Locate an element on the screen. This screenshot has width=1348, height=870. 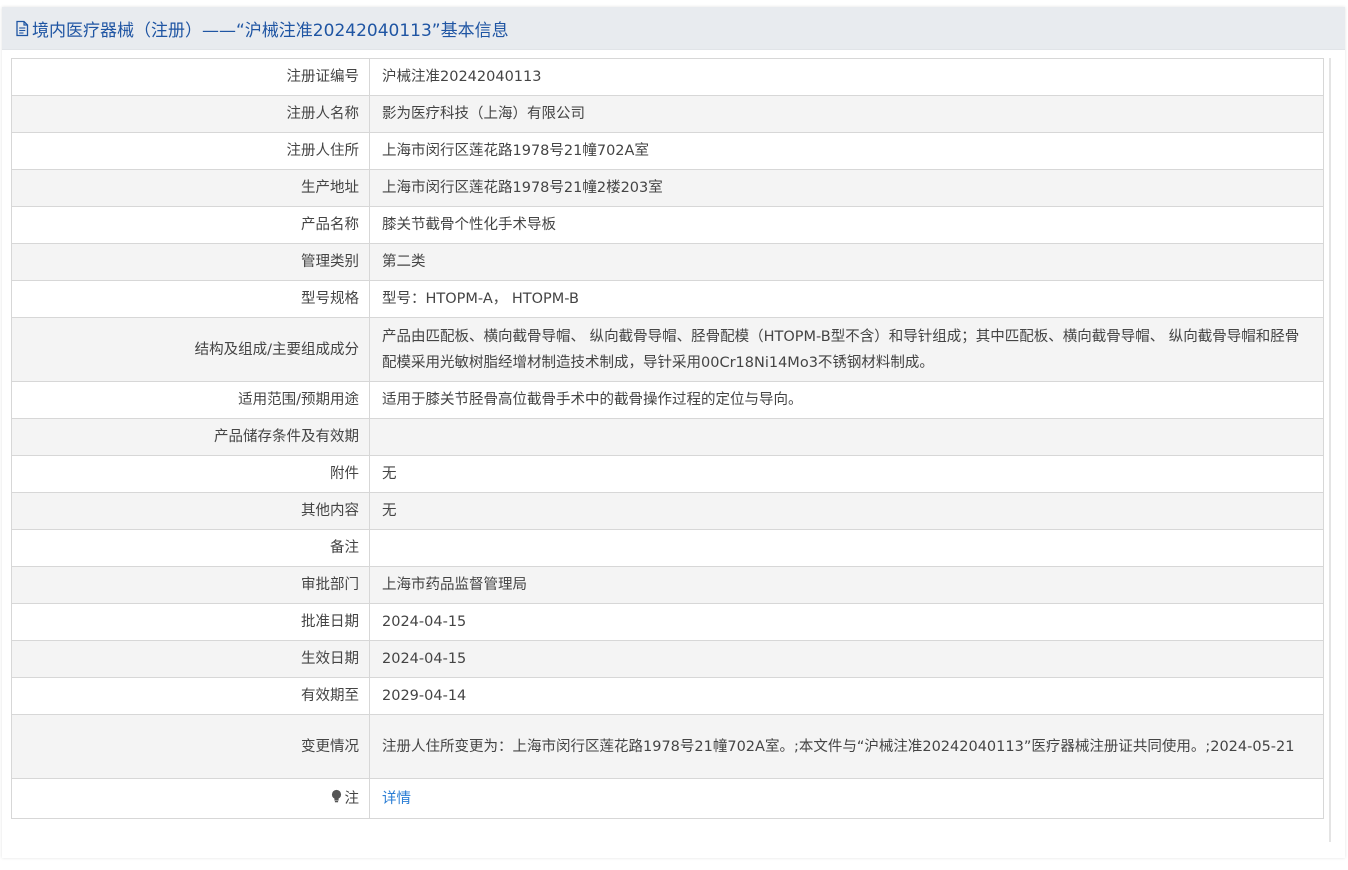
row-label-valid-until: 有效期至 is located at coordinates (190, 696).